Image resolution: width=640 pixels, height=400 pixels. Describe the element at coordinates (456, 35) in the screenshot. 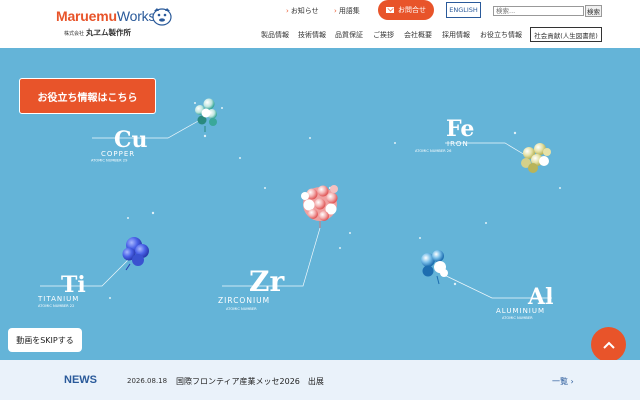

I see `nav-item-recruit: 採用情報` at that location.